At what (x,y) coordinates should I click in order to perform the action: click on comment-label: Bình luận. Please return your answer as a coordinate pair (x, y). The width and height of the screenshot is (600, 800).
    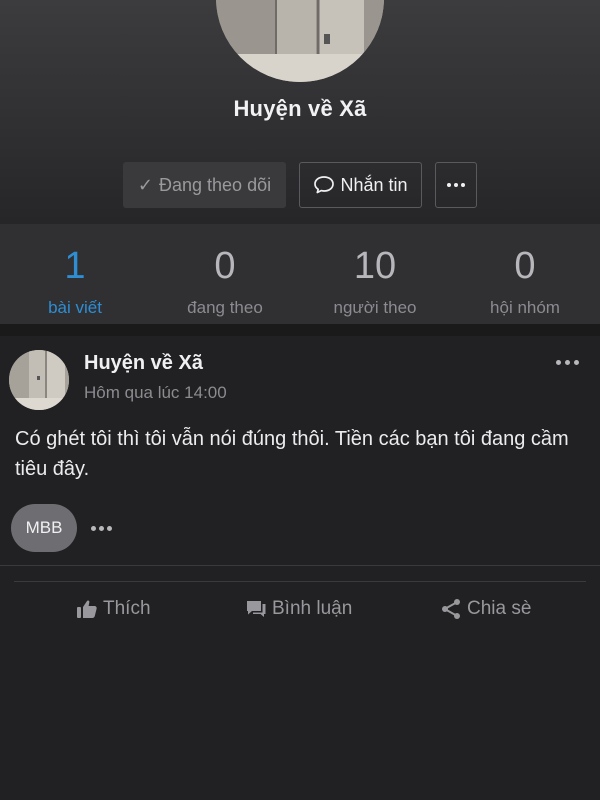
    Looking at the image, I should click on (312, 608).